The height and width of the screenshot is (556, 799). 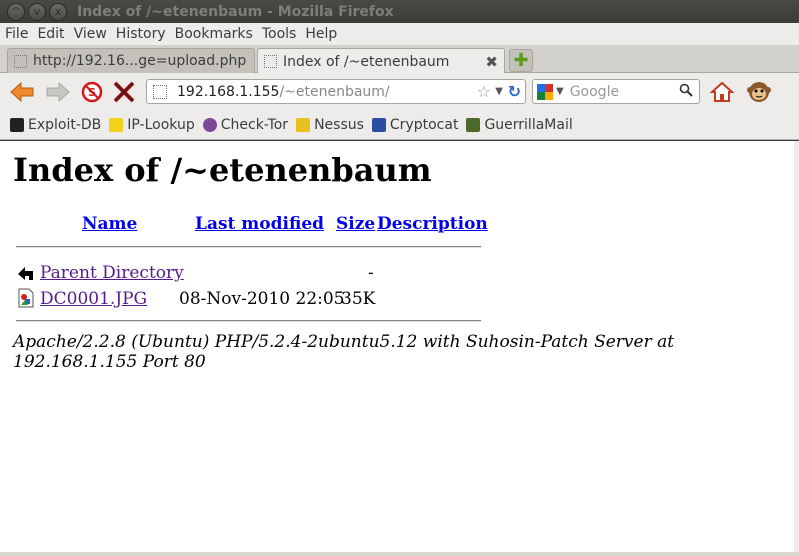 I want to click on noscript-icon: S, so click(x=92, y=92).